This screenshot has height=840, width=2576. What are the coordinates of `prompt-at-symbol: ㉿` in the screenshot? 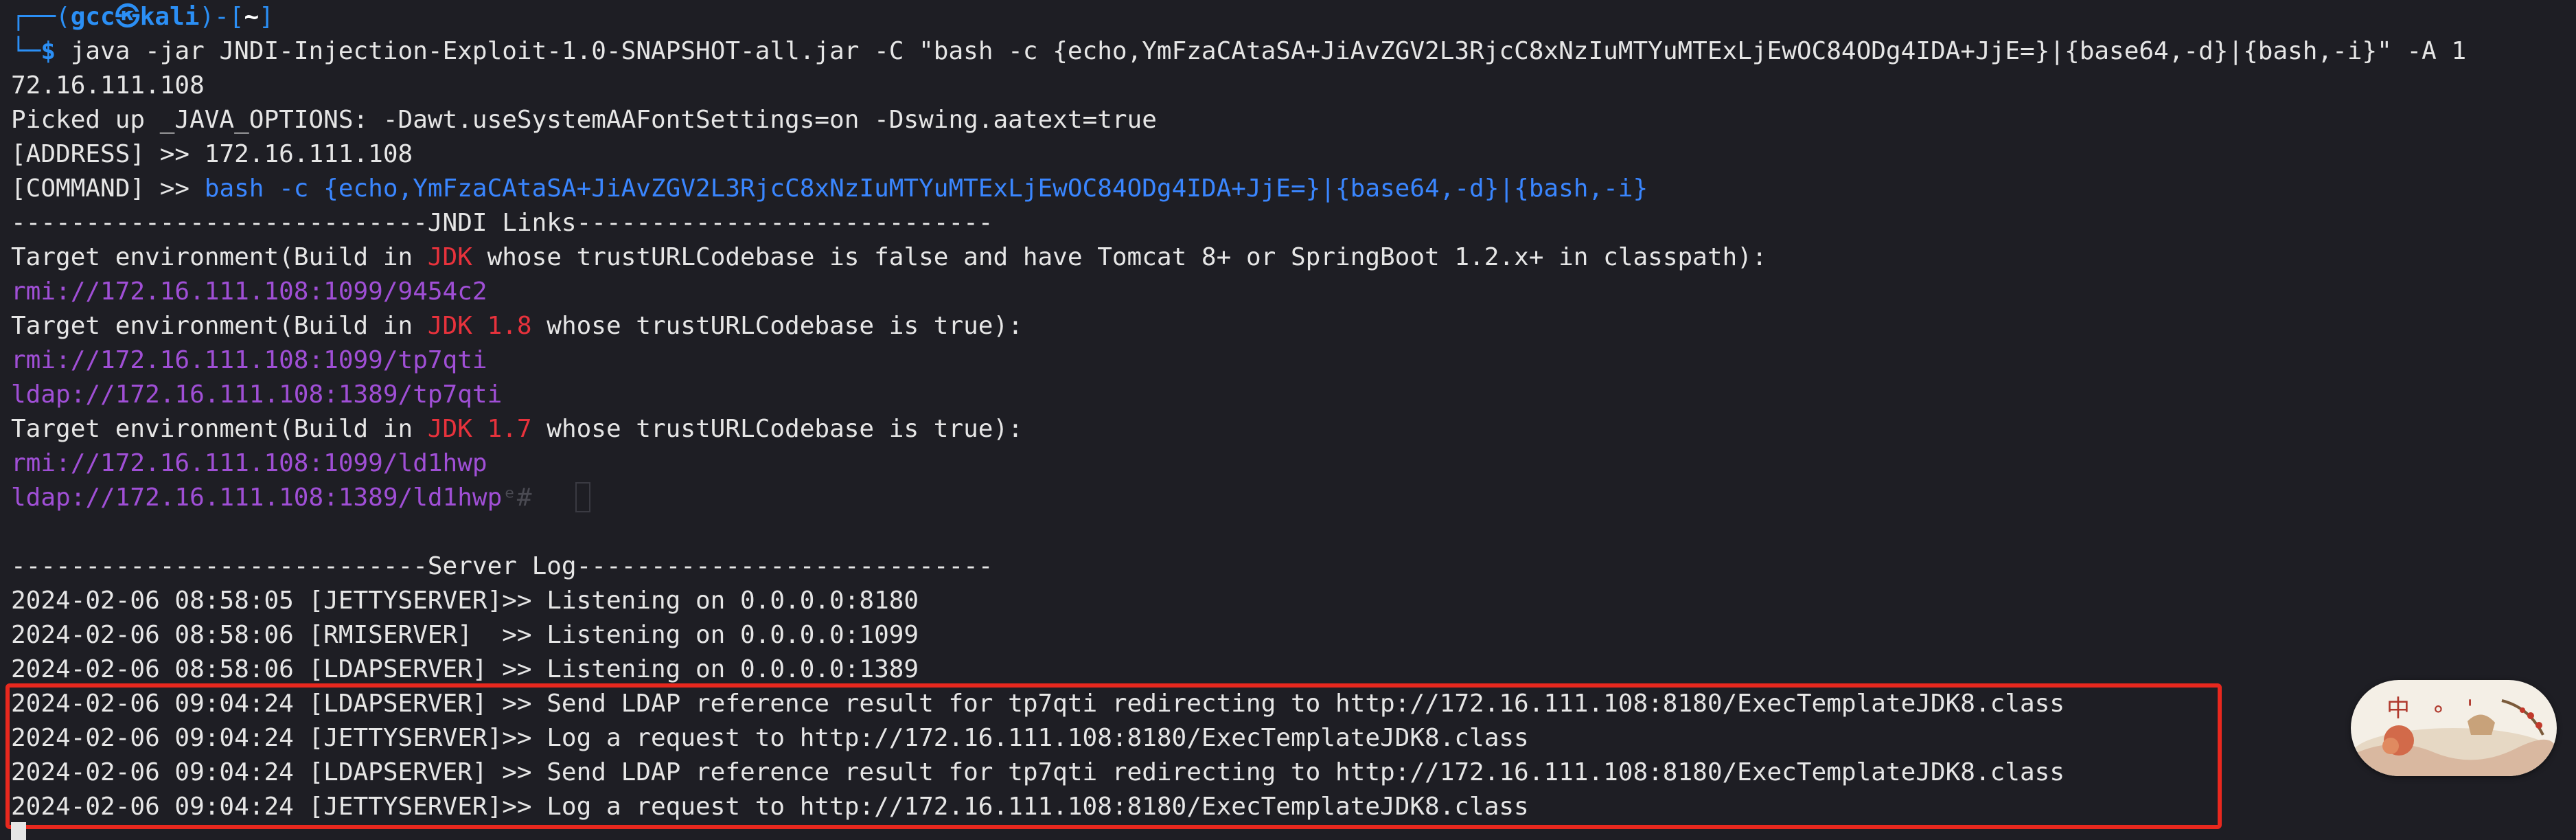 It's located at (127, 17).